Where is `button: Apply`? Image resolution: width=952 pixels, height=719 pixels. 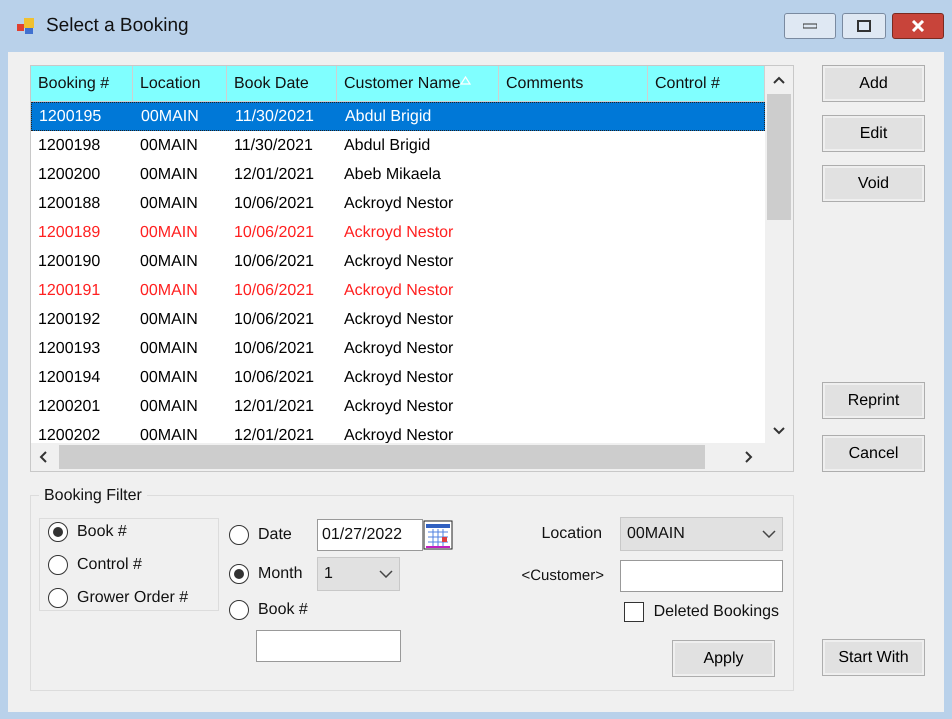
button: Apply is located at coordinates (723, 658).